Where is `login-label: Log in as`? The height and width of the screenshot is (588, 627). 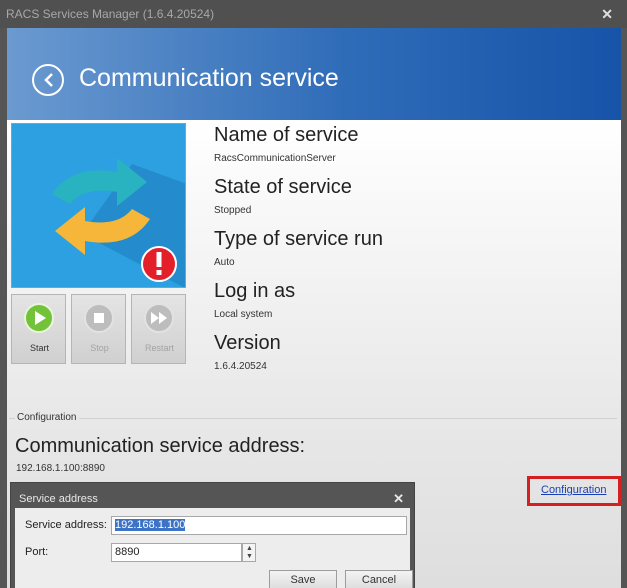
login-label: Log in as is located at coordinates (255, 291).